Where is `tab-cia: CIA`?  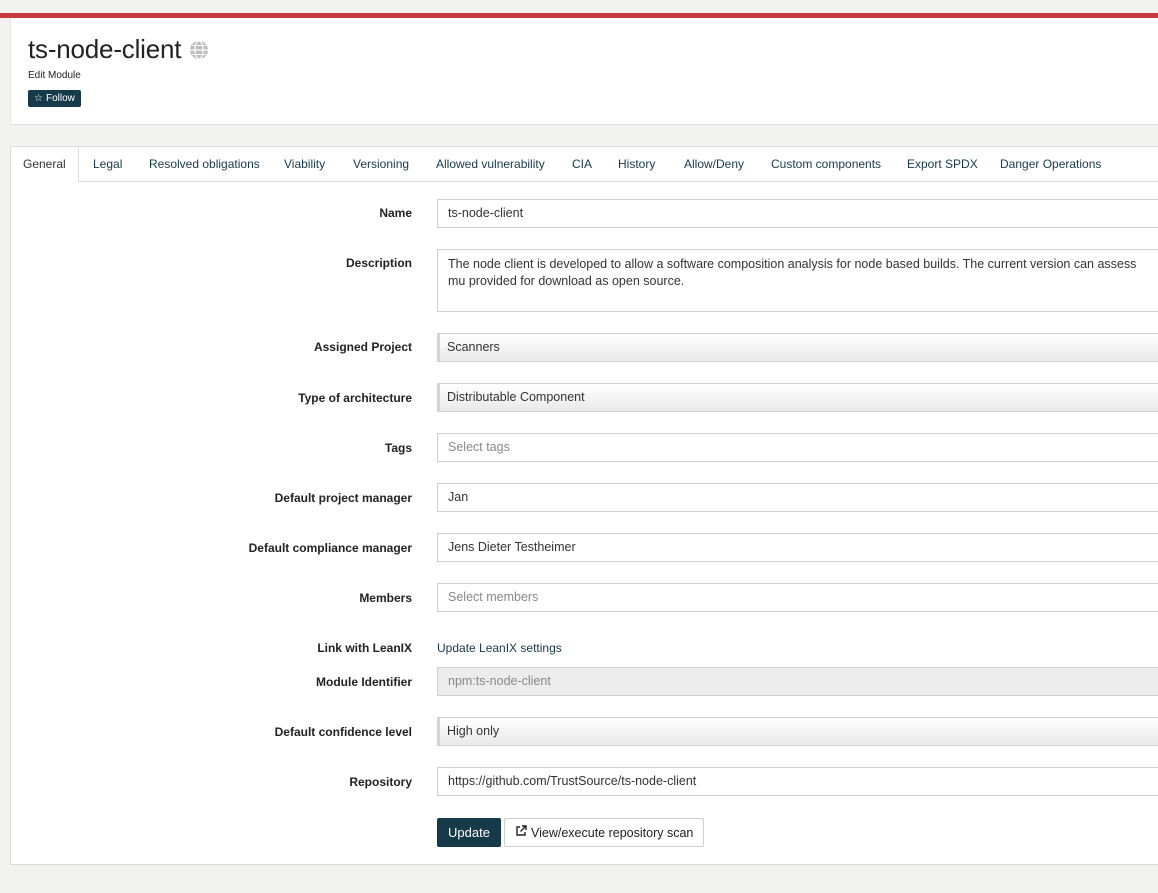
tab-cia: CIA is located at coordinates (582, 164).